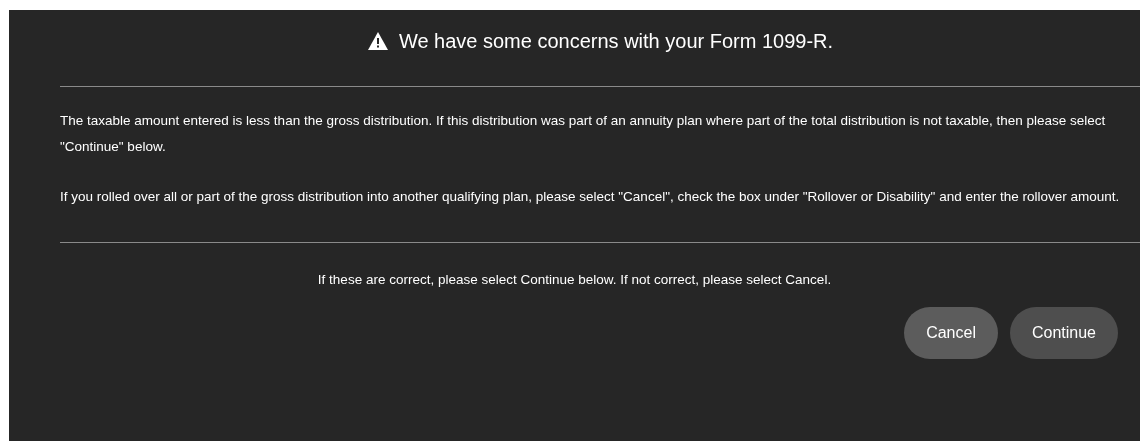 This screenshot has height=441, width=1140. What do you see at coordinates (951, 333) in the screenshot?
I see `cancel-button: Cancel` at bounding box center [951, 333].